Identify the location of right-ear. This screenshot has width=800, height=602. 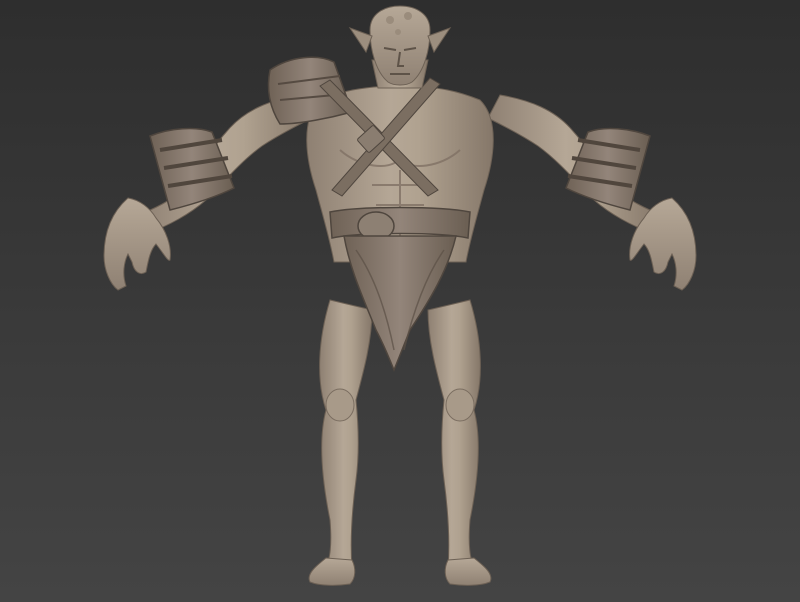
(439, 40).